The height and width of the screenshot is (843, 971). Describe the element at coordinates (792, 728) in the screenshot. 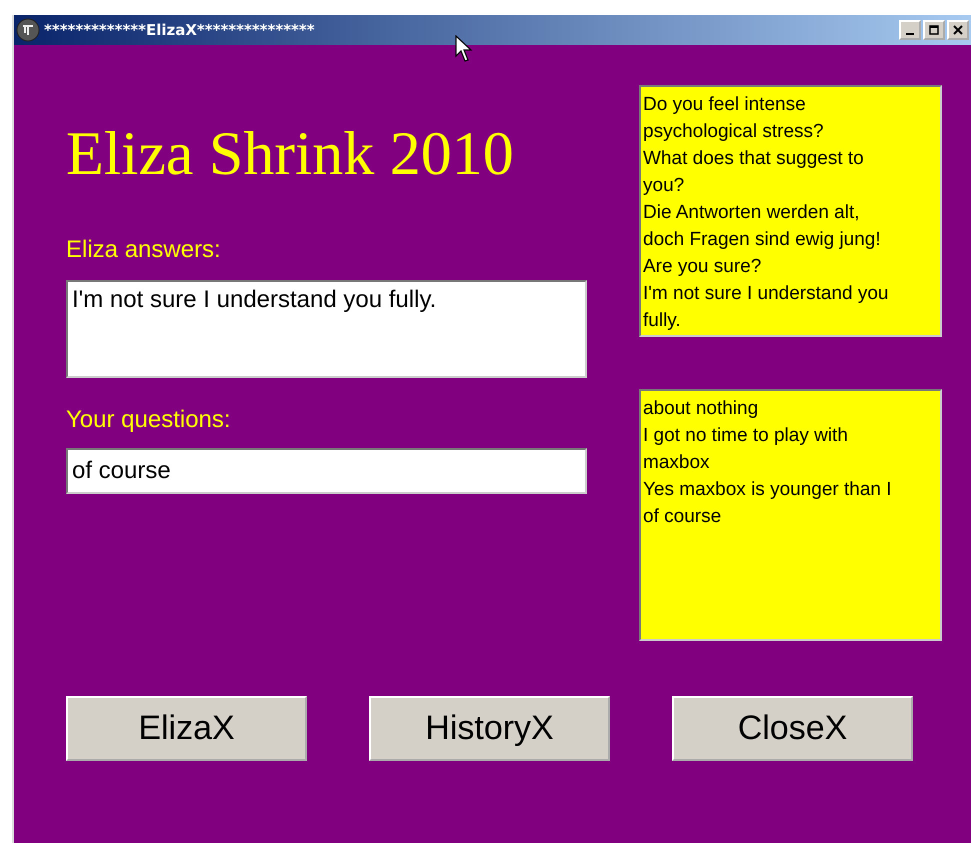

I see `action-button: CloseX` at that location.